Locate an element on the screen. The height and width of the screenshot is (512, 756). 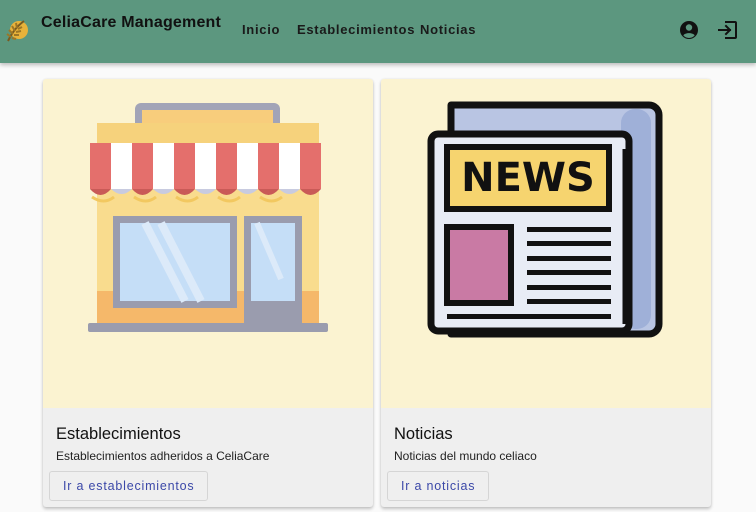
card-title: Noticias is located at coordinates (423, 434).